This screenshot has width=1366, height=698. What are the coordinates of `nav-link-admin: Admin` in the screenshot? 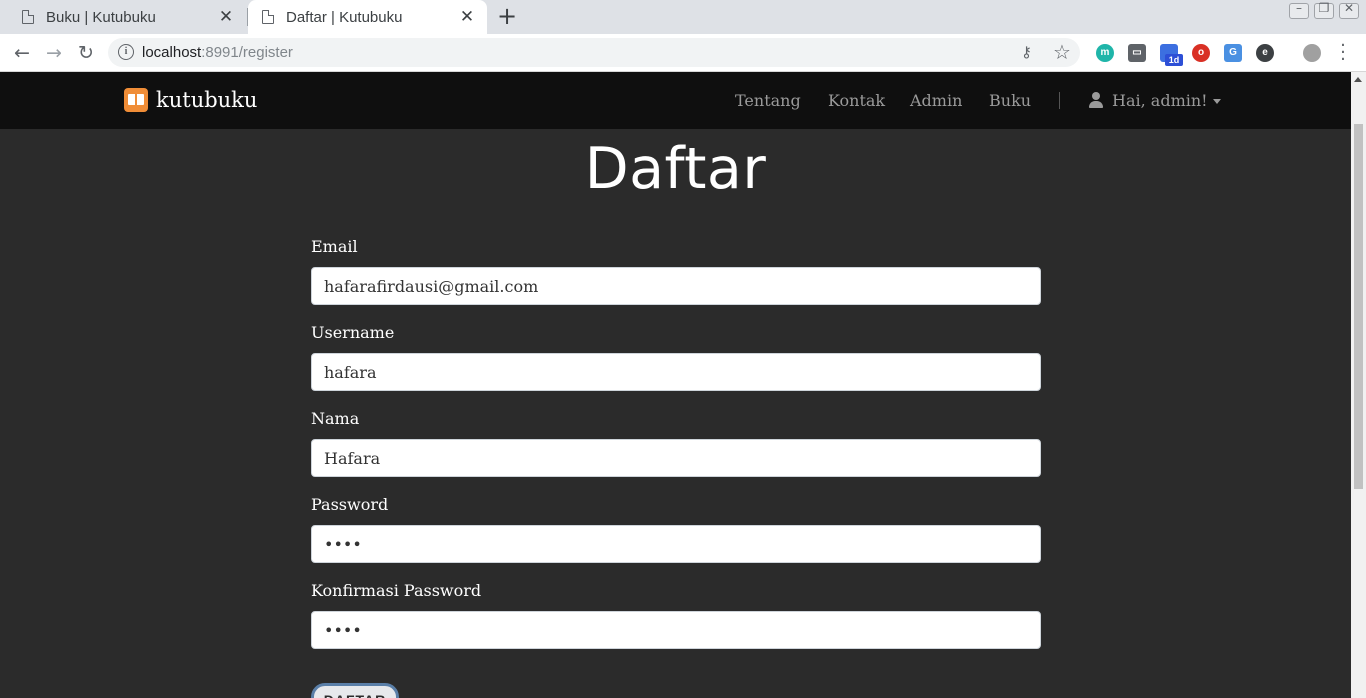 It's located at (936, 100).